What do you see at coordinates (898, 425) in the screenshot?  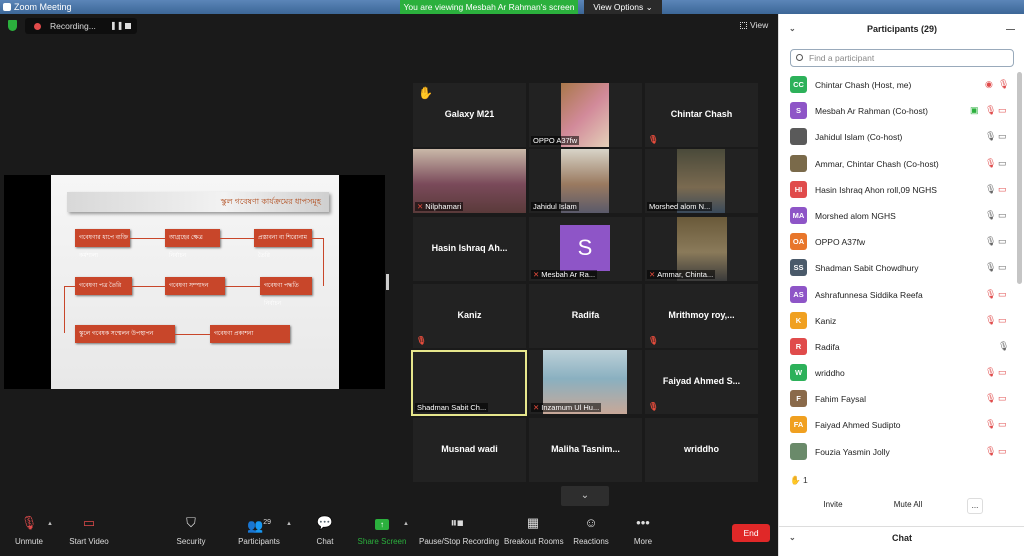 I see `participant-row: FA Faiyad Ahmed Sudipto 🎙 ▭` at bounding box center [898, 425].